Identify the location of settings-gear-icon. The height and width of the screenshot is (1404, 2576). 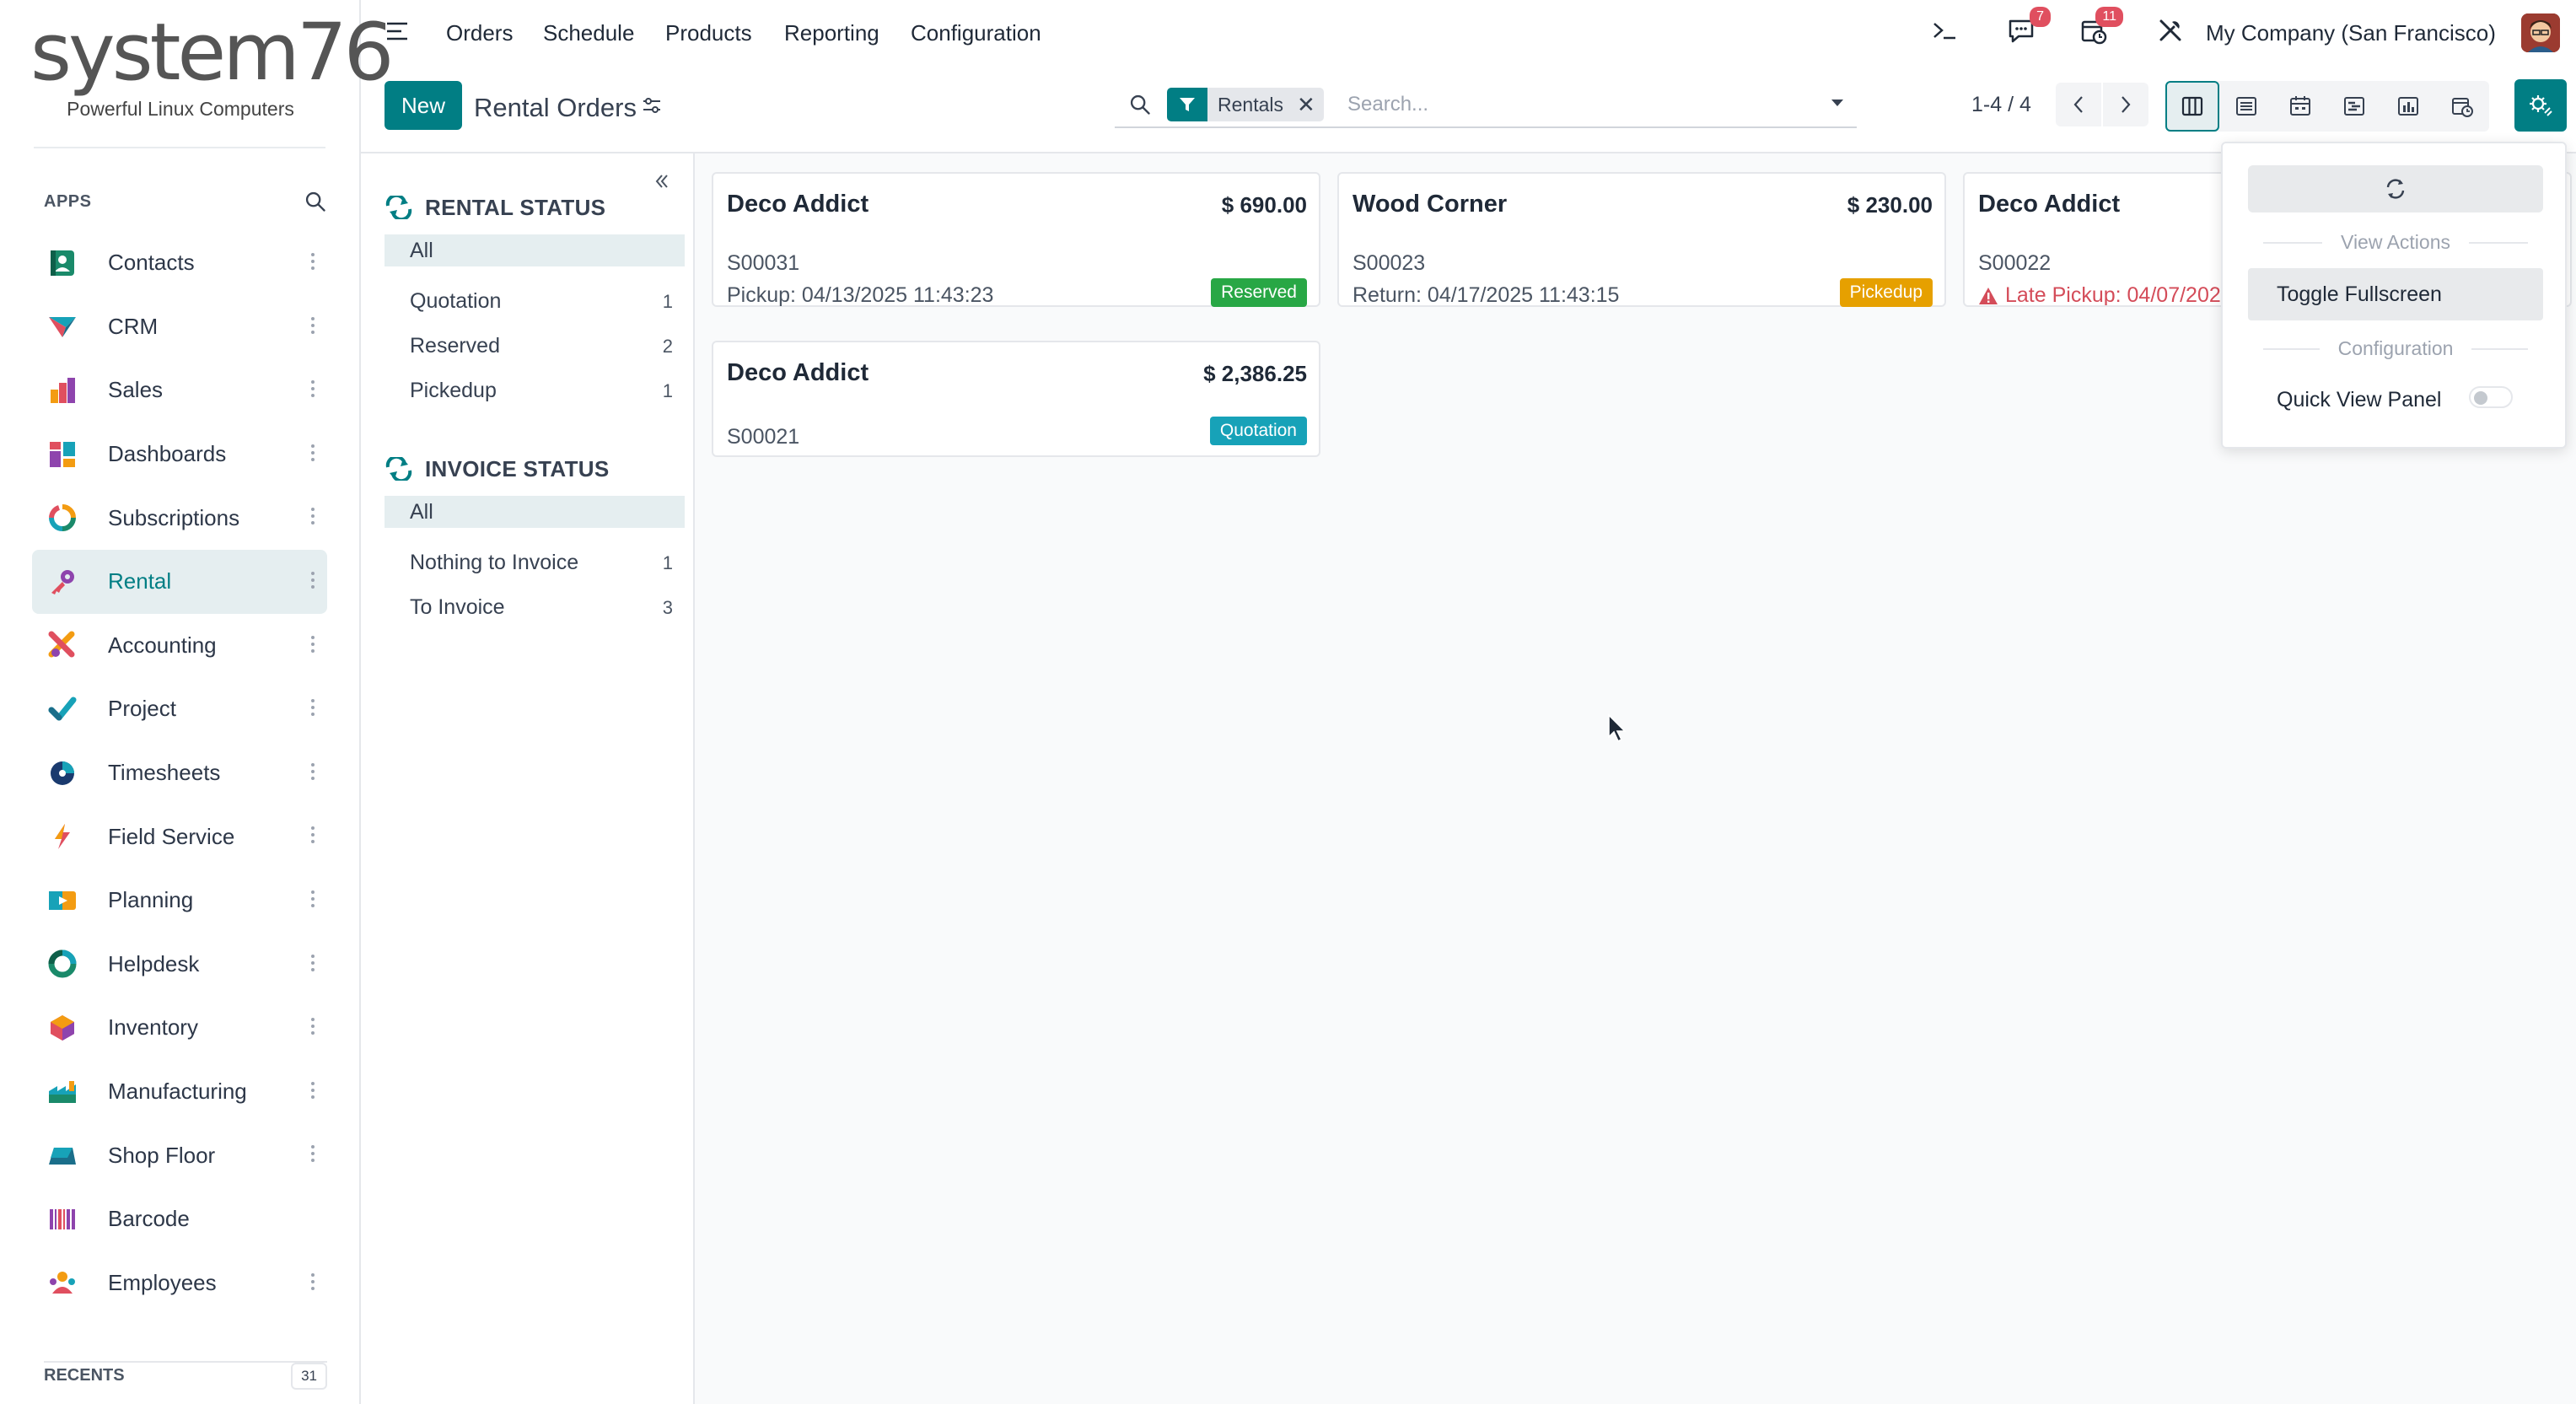
(652, 105).